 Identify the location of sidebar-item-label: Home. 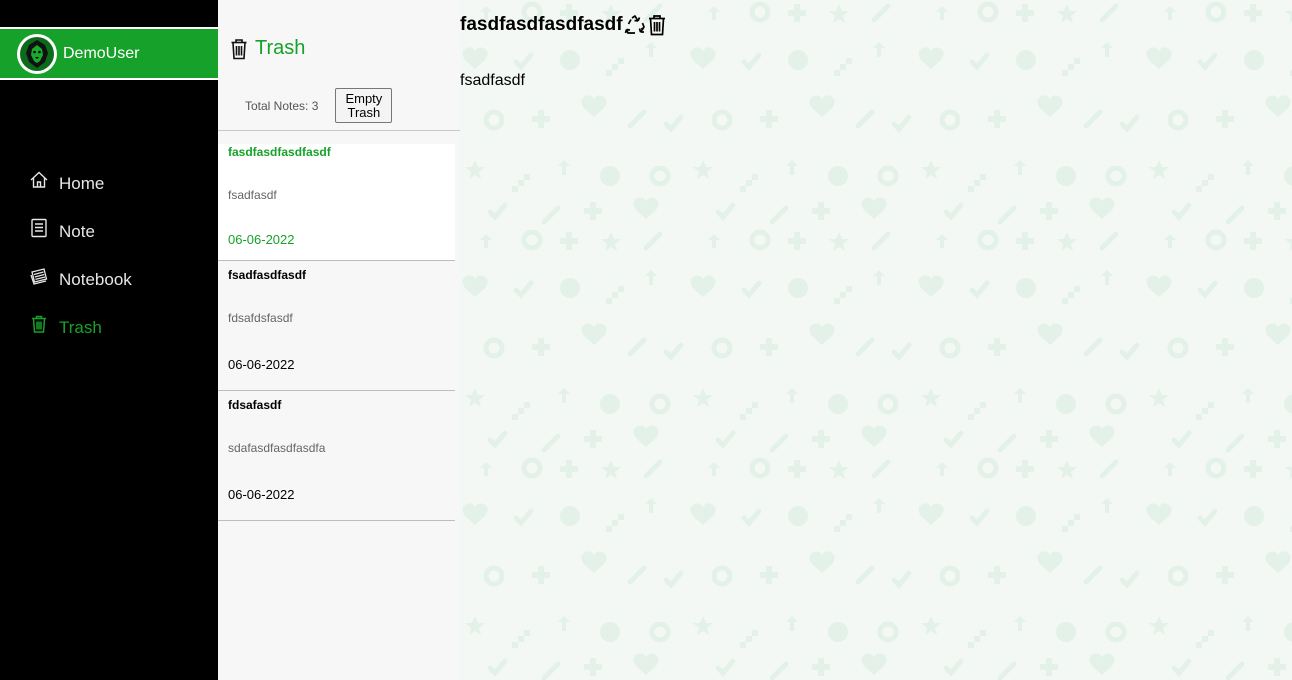
(82, 183).